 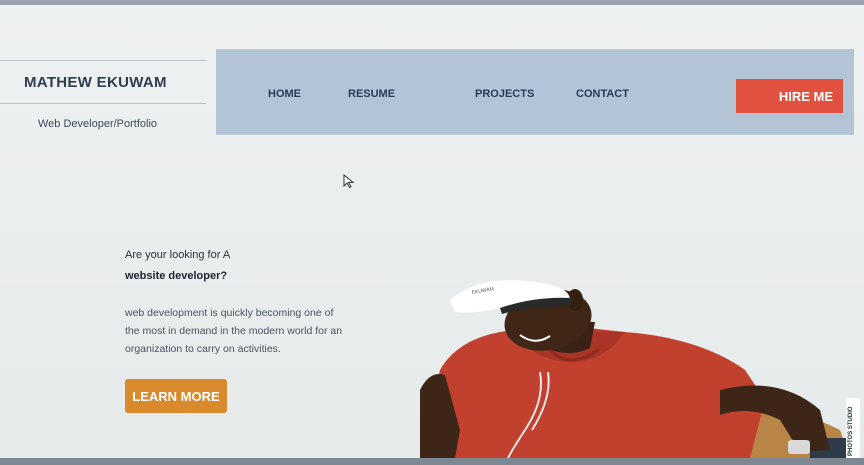 I want to click on watermark-text: PHOTOS STUDIO, so click(x=851, y=431).